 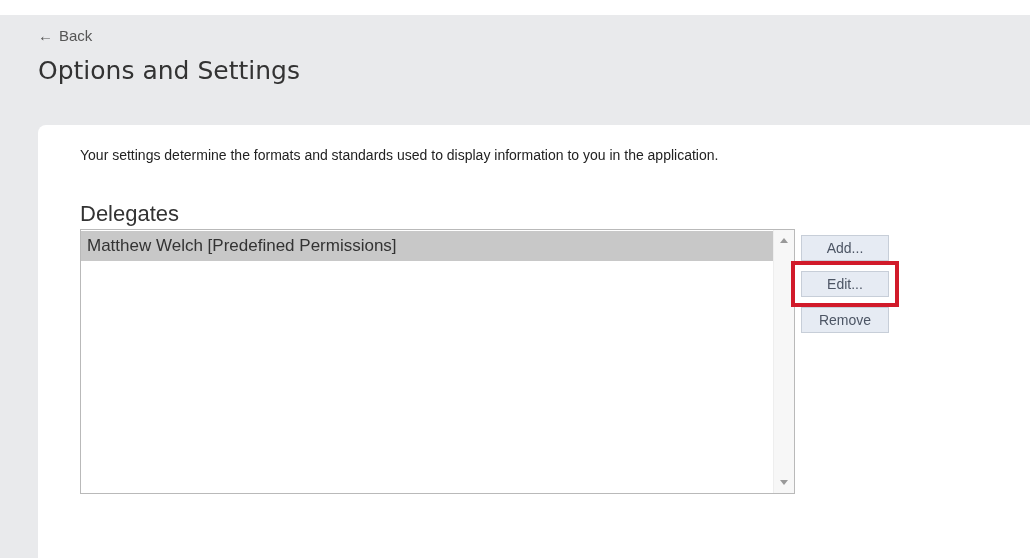 What do you see at coordinates (427, 246) in the screenshot?
I see `list-item: Matthew Welch [Predefined Permissions]` at bounding box center [427, 246].